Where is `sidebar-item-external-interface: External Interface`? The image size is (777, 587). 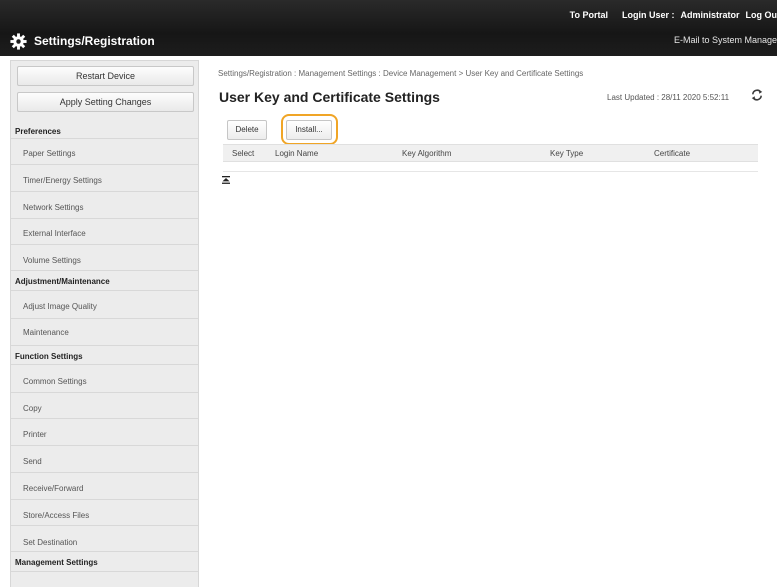
sidebar-item-external-interface: External Interface is located at coordinates (54, 233).